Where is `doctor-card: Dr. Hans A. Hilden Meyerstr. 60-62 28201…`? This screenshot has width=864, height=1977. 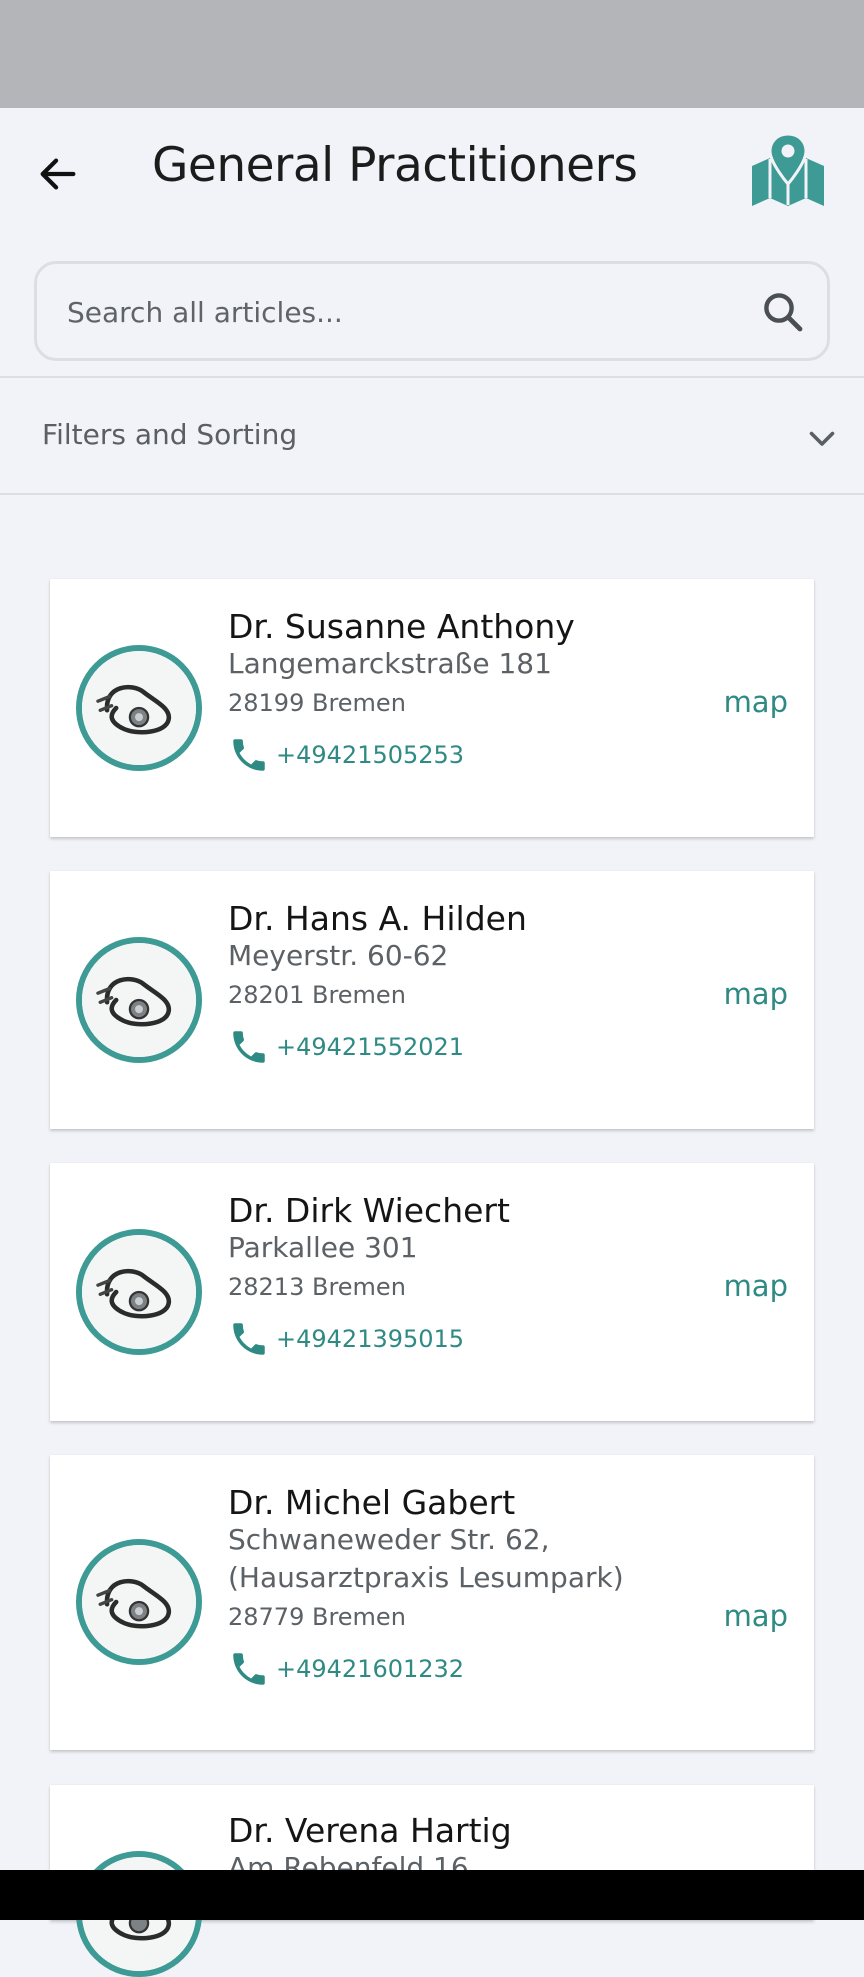 doctor-card: Dr. Hans A. Hilden Meyerstr. 60-62 28201… is located at coordinates (432, 1000).